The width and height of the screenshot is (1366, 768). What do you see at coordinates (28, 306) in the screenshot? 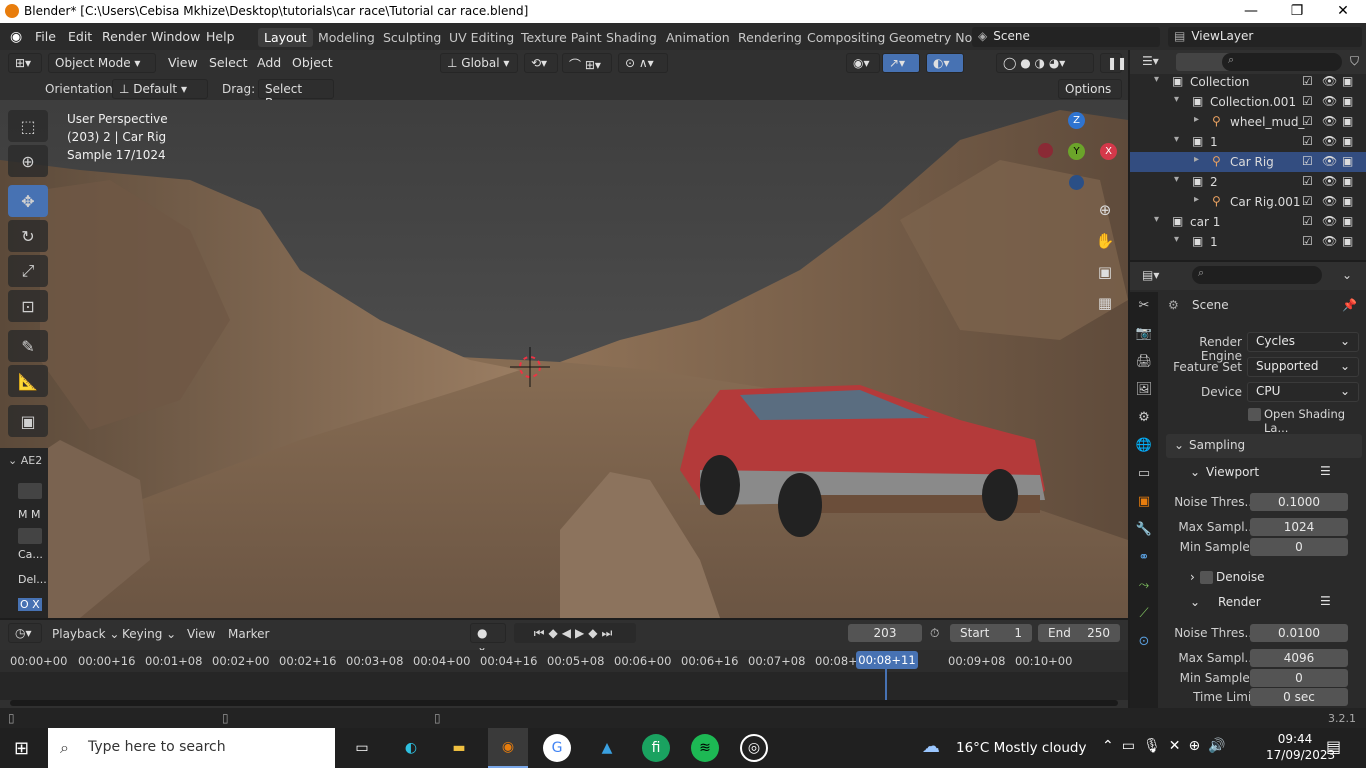
I see `transform-tool-icon: ⊡` at bounding box center [28, 306].